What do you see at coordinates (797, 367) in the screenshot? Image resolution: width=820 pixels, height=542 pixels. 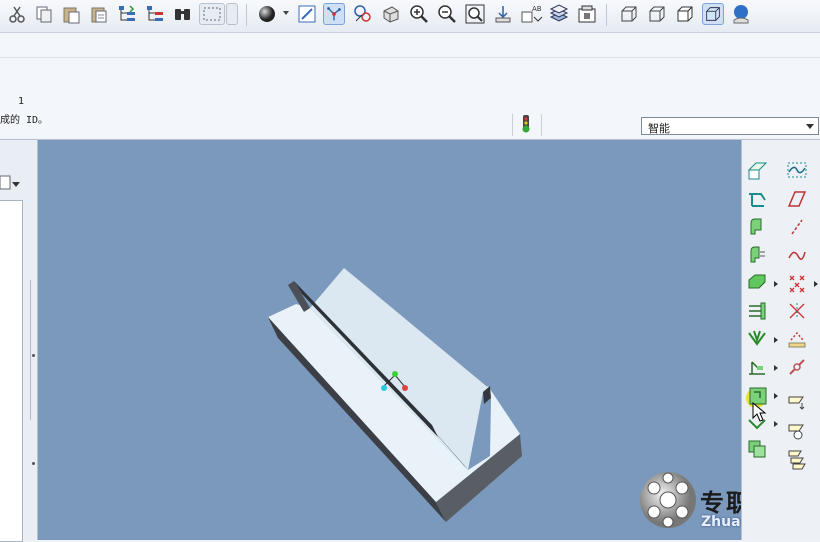 I see `chain-icon` at bounding box center [797, 367].